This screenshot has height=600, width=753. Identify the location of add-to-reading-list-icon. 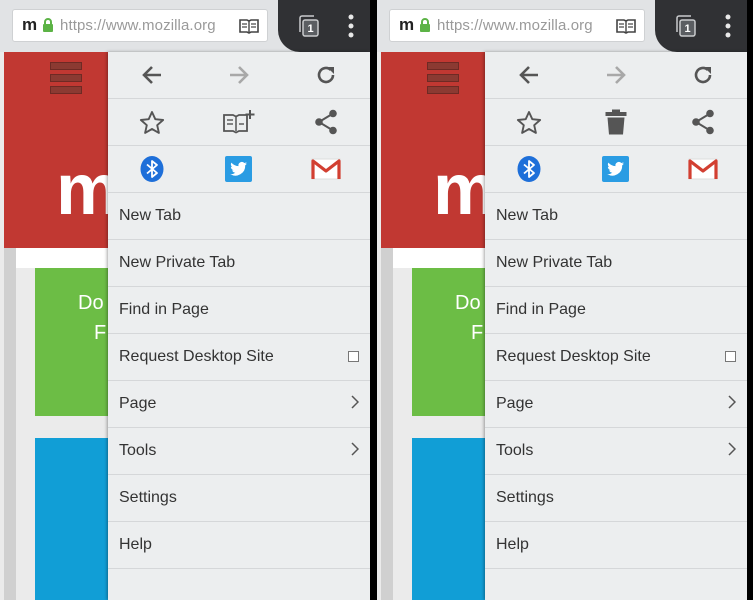
(238, 122).